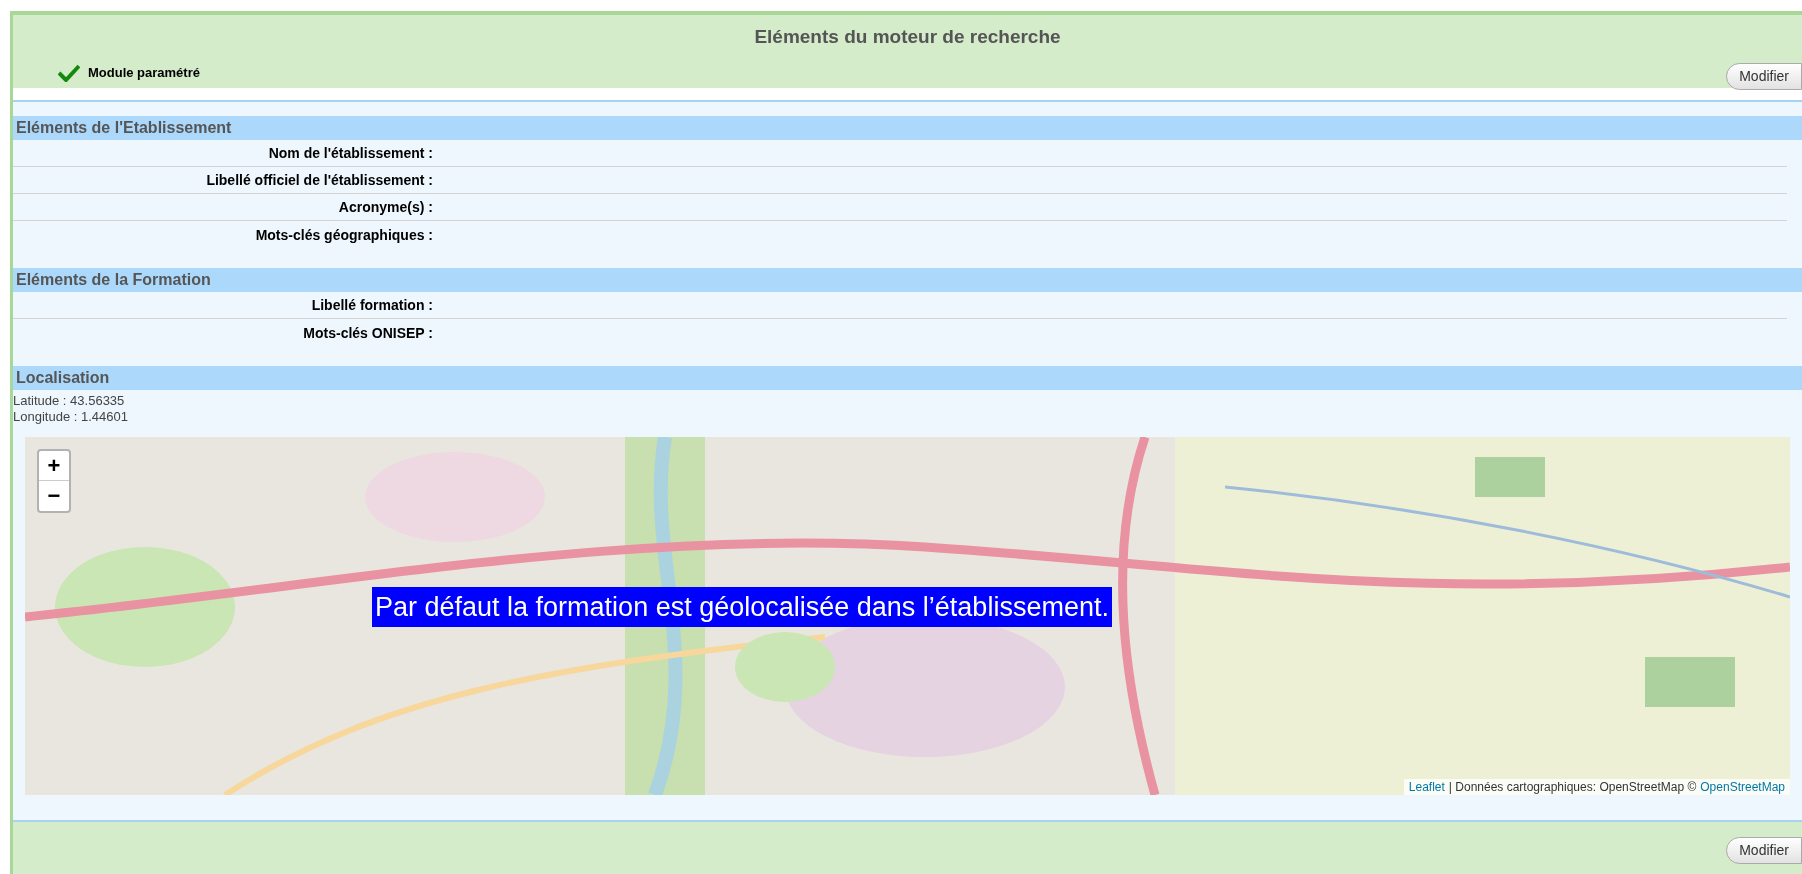 Image resolution: width=1802 pixels, height=874 pixels. I want to click on leaflet-link: Leaflet, so click(1426, 787).